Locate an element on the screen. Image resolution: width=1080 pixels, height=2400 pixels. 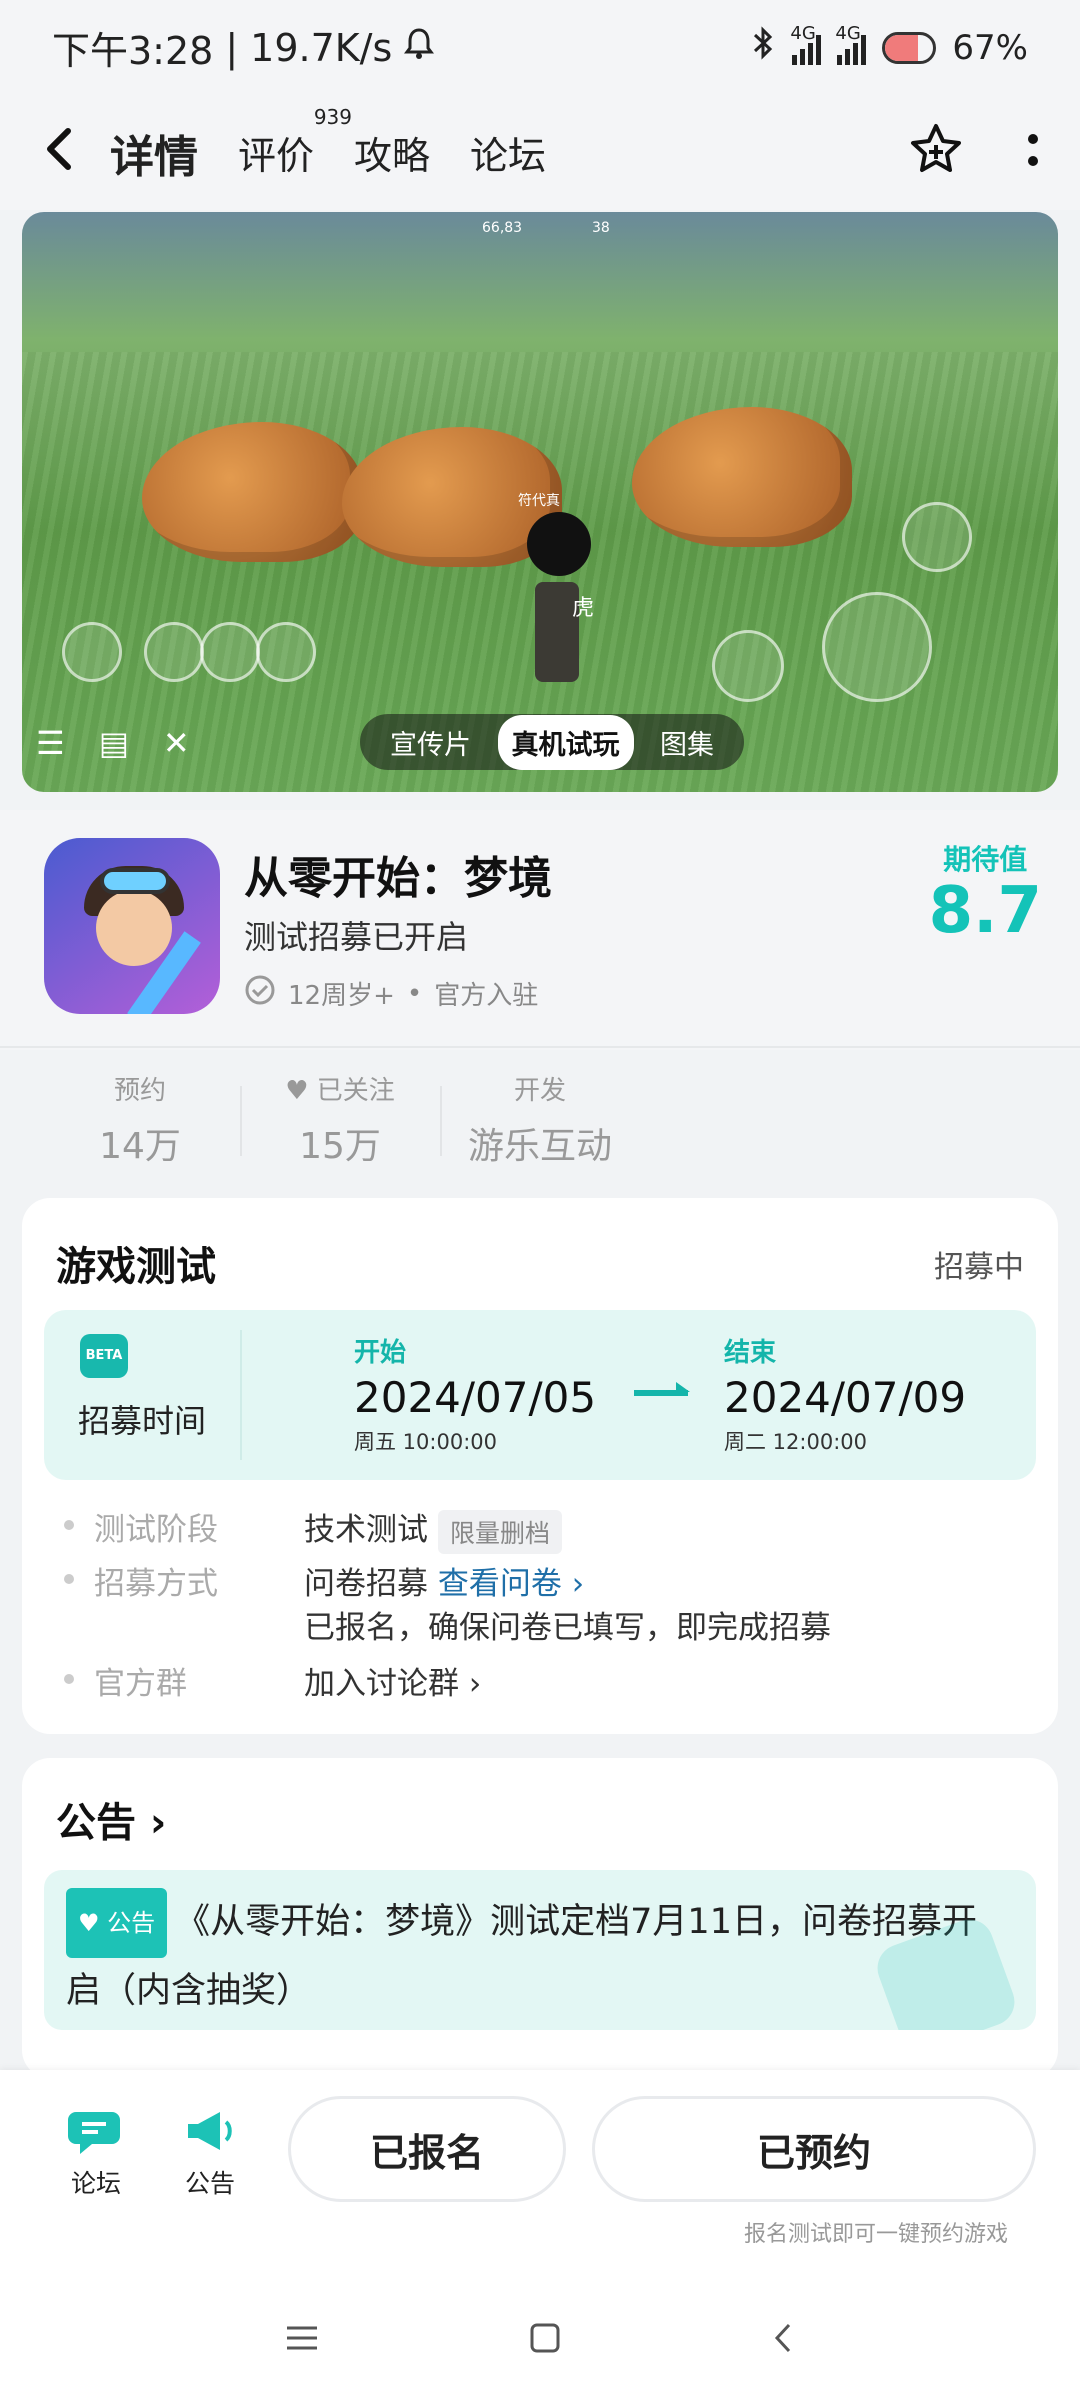
list-icon: ☰ is located at coordinates (50, 743).